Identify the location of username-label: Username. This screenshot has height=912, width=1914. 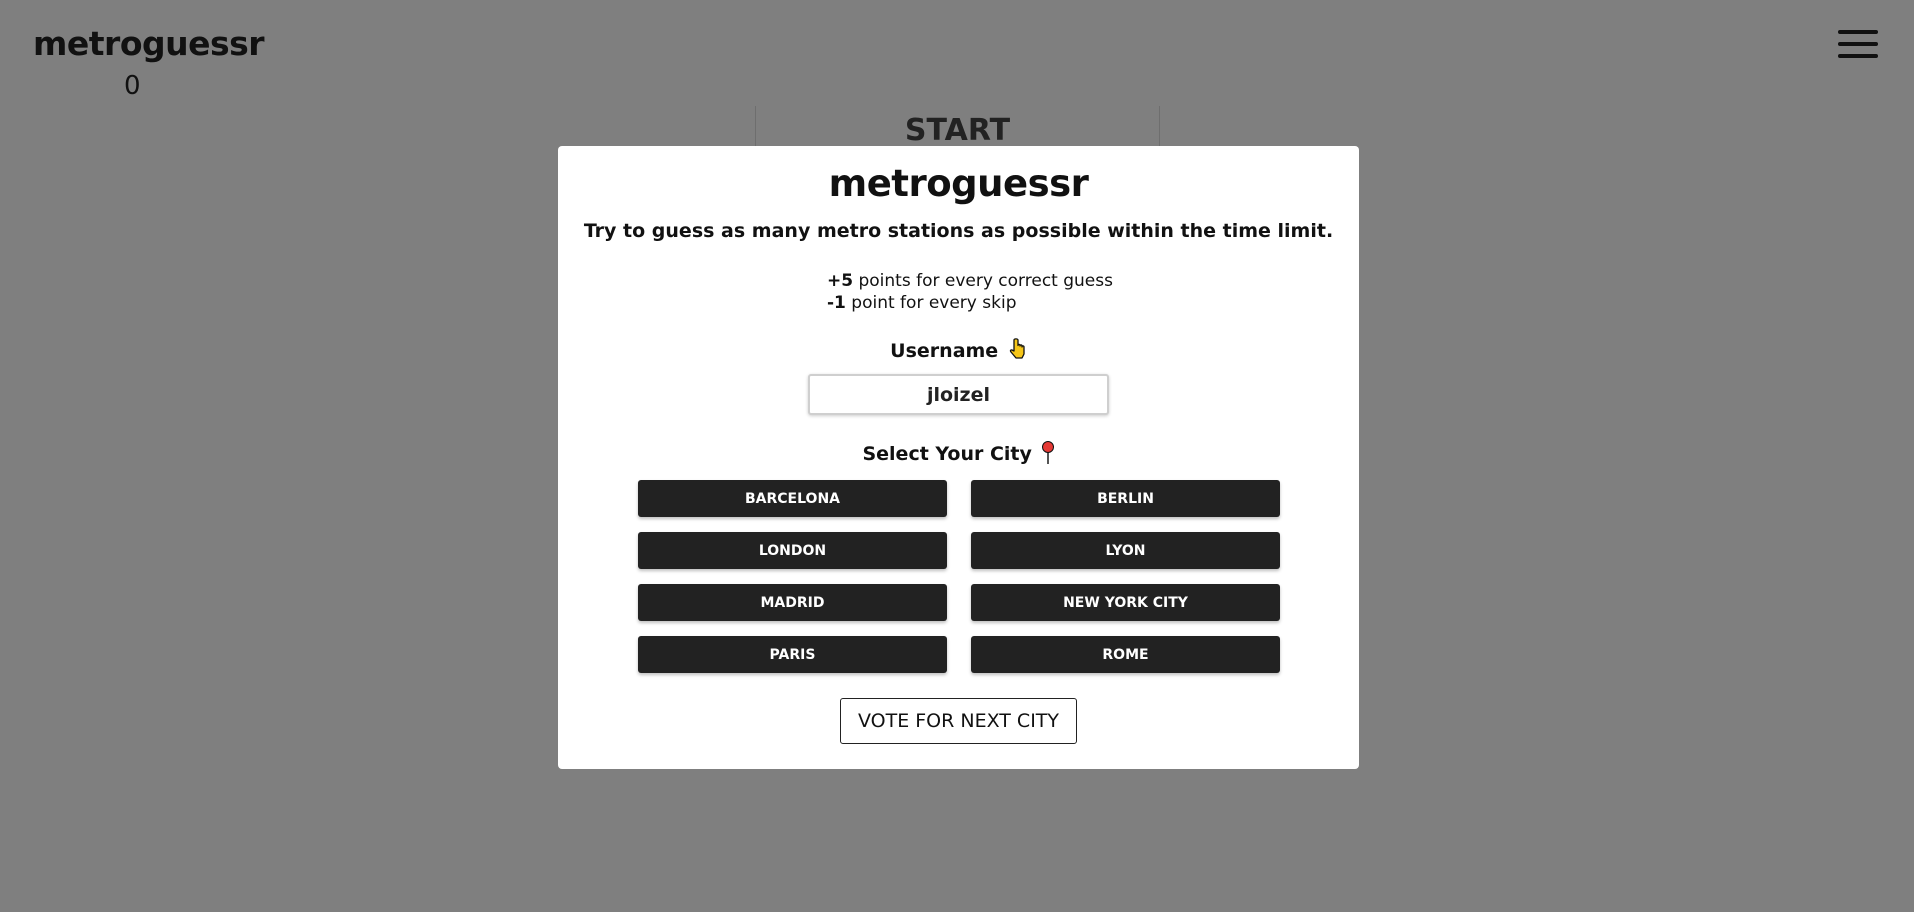
(958, 350).